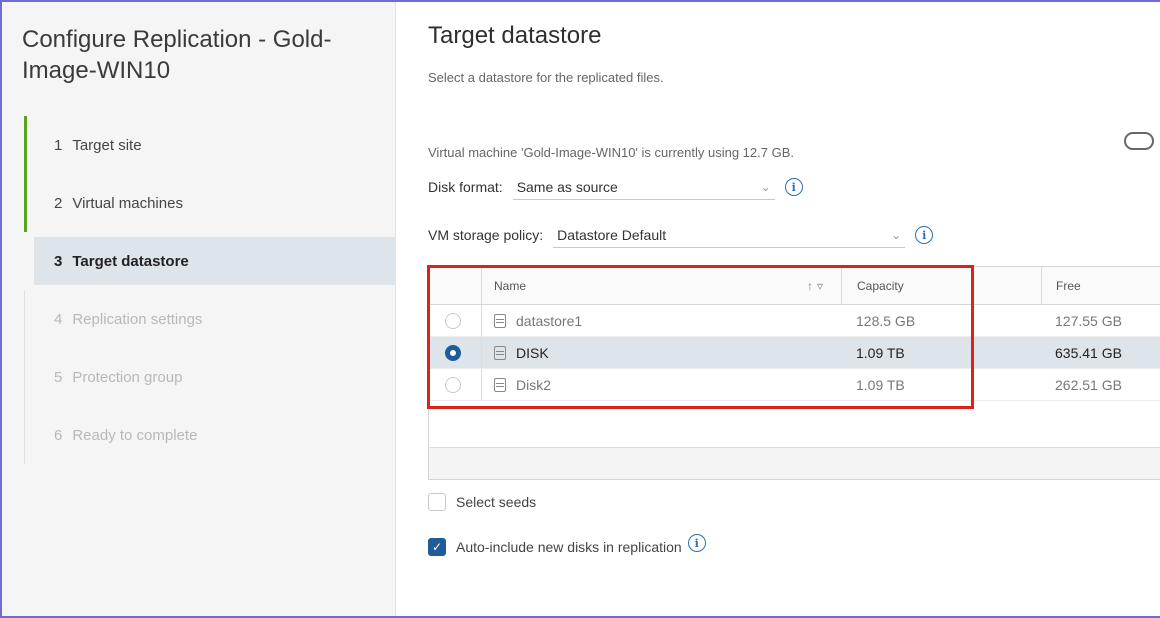 This screenshot has width=1160, height=618. What do you see at coordinates (729, 235) in the screenshot?
I see `storage-policy-select: Datastore Default ⌄` at bounding box center [729, 235].